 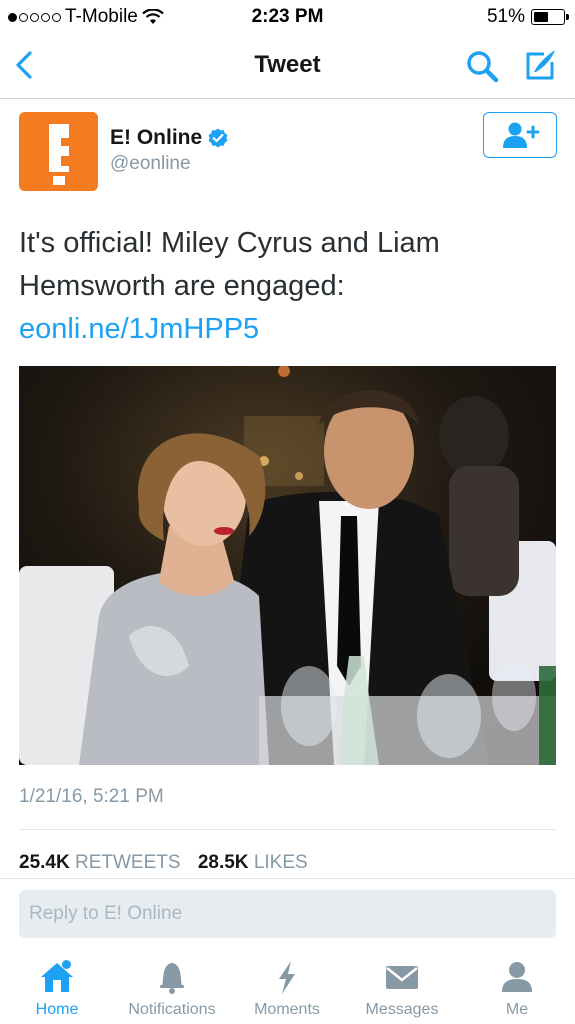 I want to click on tweet-stats: 25.4K RETWEETS 28.5K LIKES, so click(x=163, y=863).